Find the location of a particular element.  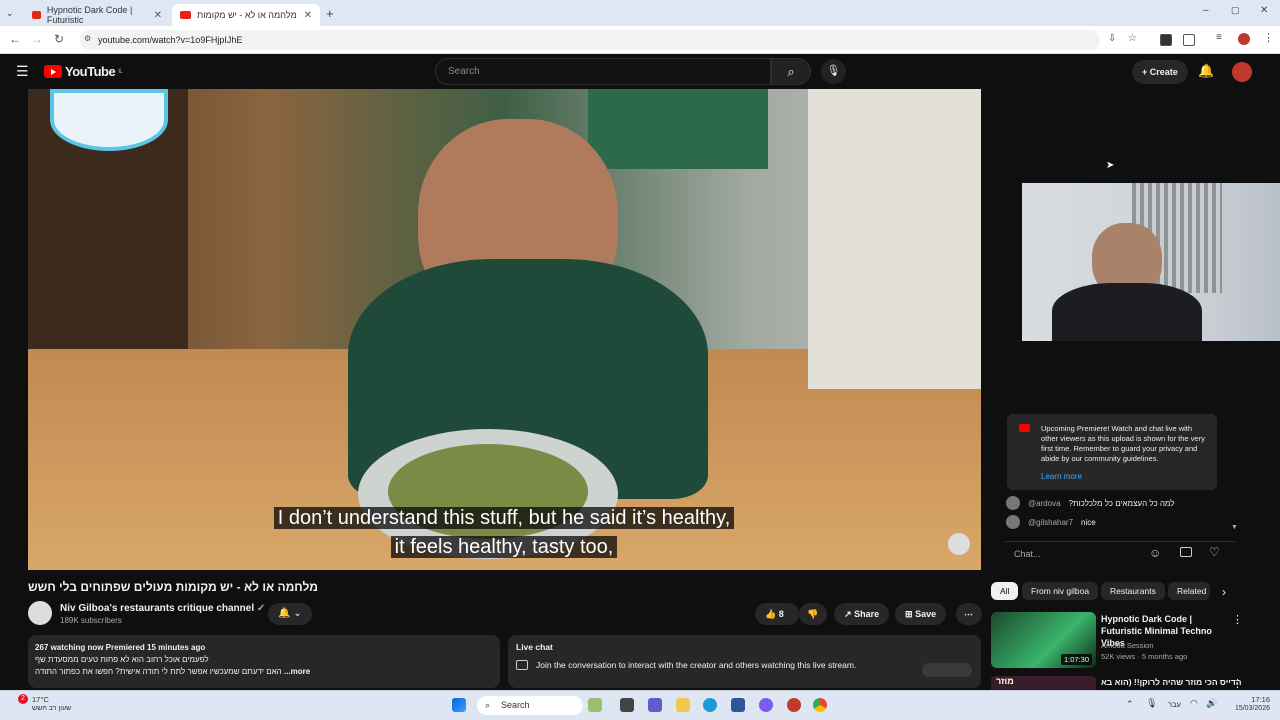

tab-hypnotic: Hypnotic Dark Code | Futuristic ✕ is located at coordinates (97, 15).